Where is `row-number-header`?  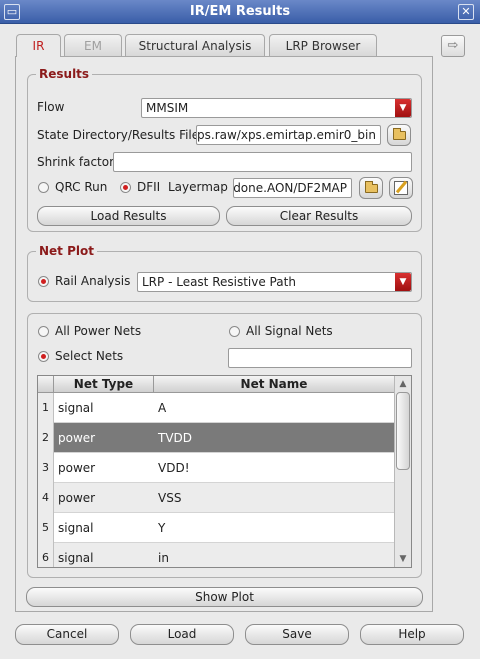 row-number-header is located at coordinates (46, 384).